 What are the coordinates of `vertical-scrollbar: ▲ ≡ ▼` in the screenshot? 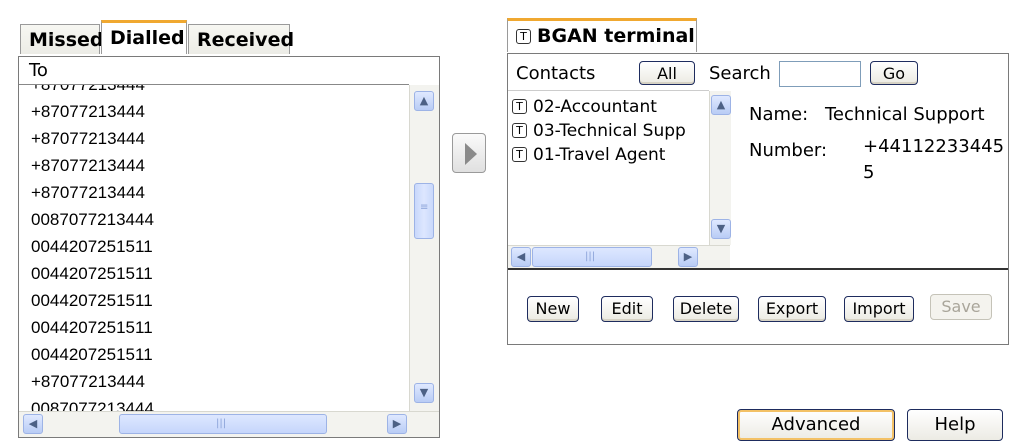 It's located at (424, 248).